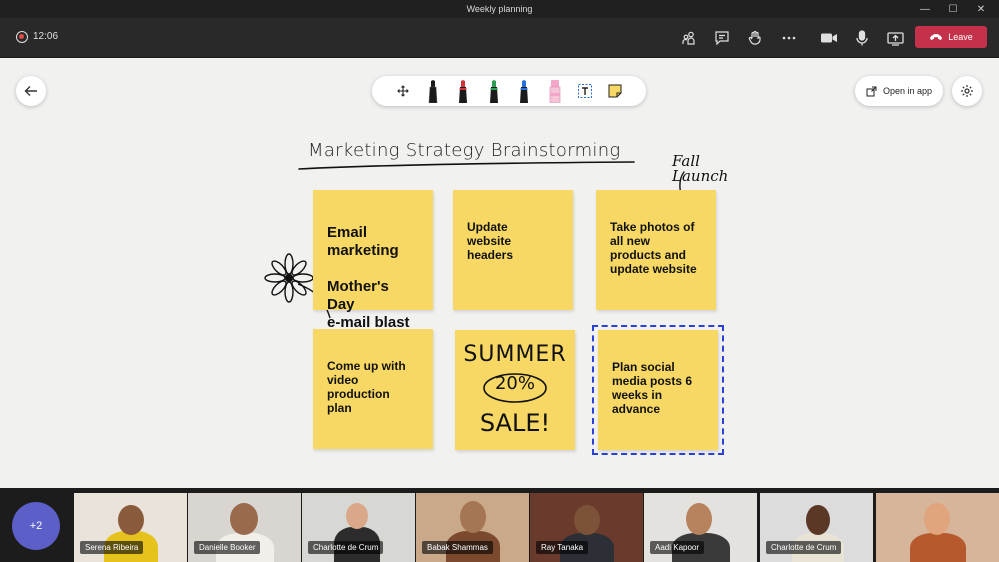  I want to click on text-tool-icon, so click(585, 91).